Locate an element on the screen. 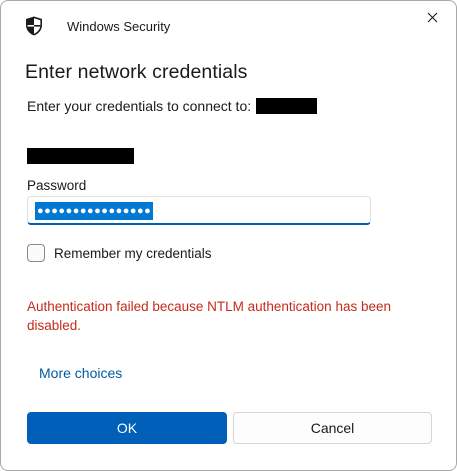 The width and height of the screenshot is (457, 471). instruction-row: Enter your credentials to connect to: is located at coordinates (172, 106).